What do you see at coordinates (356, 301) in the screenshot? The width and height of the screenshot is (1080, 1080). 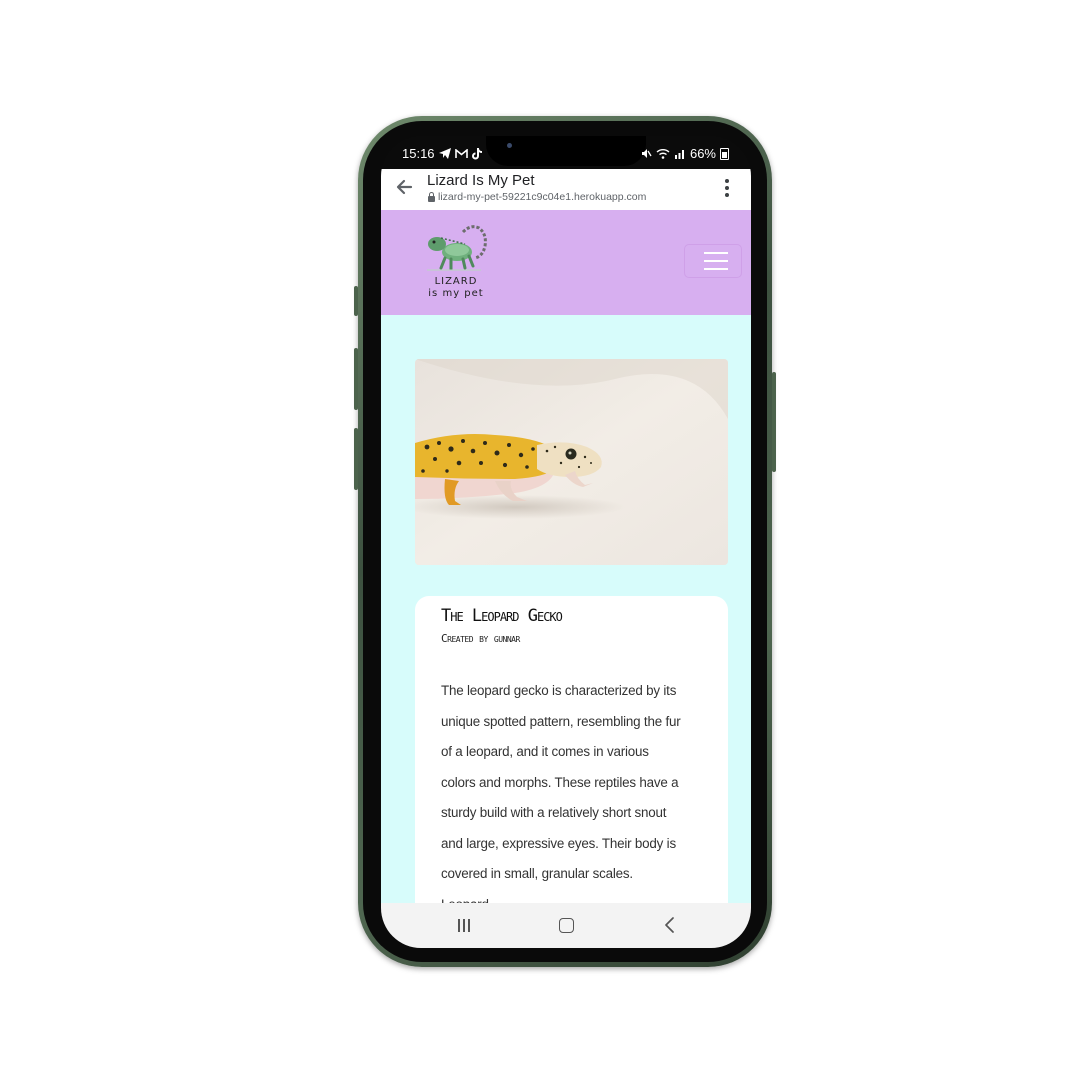 I see `phone-side-button` at bounding box center [356, 301].